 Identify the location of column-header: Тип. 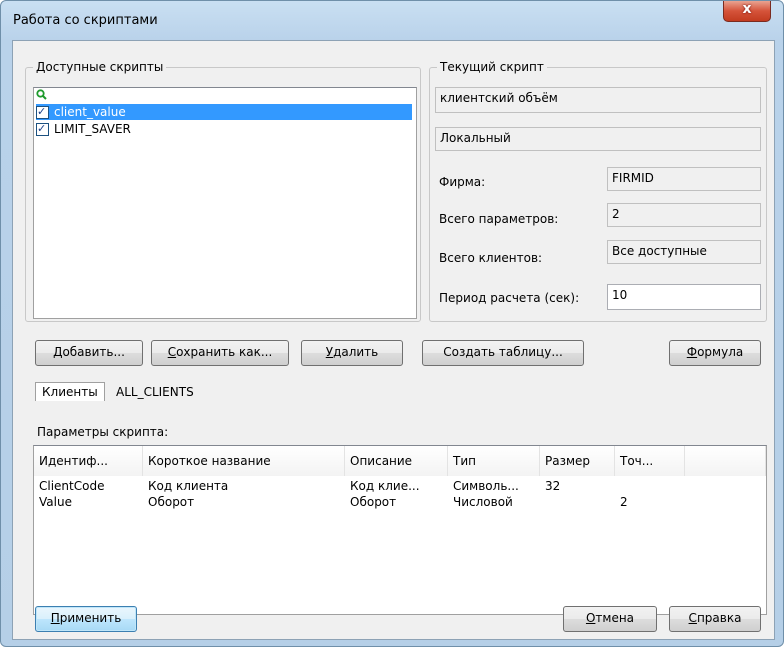
(494, 461).